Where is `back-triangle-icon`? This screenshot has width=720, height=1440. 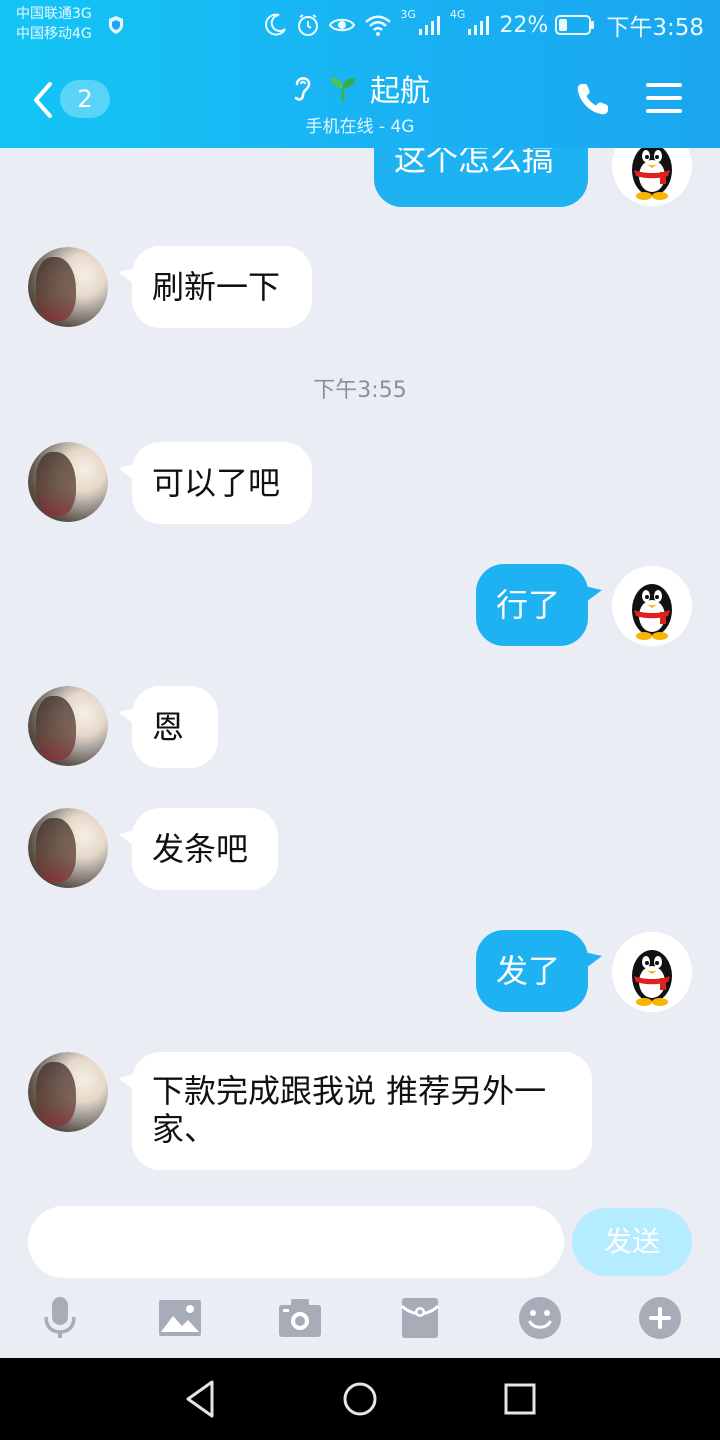 back-triangle-icon is located at coordinates (201, 1399).